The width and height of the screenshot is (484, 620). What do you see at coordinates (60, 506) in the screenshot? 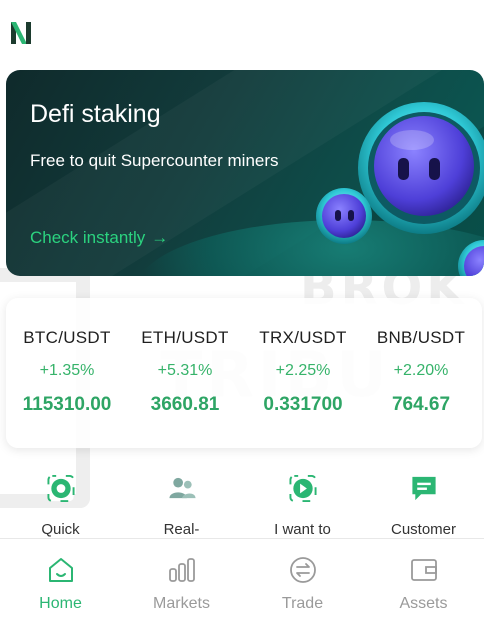
I see `action-quick: Quick` at bounding box center [60, 506].